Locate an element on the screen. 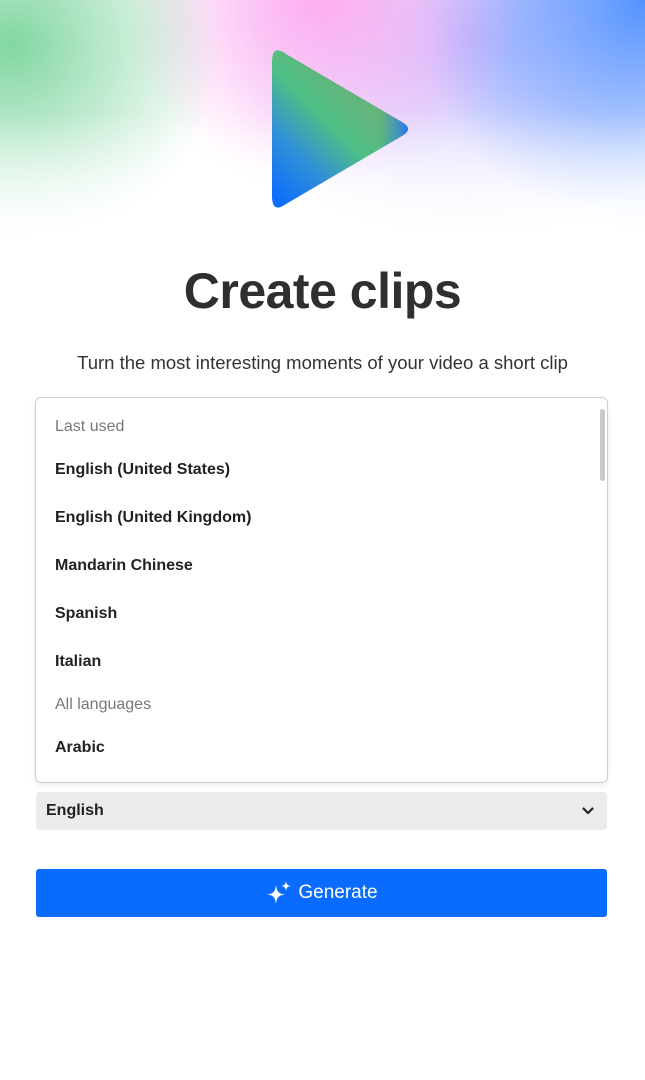 The width and height of the screenshot is (645, 1080). page-title: Create clips is located at coordinates (322, 291).